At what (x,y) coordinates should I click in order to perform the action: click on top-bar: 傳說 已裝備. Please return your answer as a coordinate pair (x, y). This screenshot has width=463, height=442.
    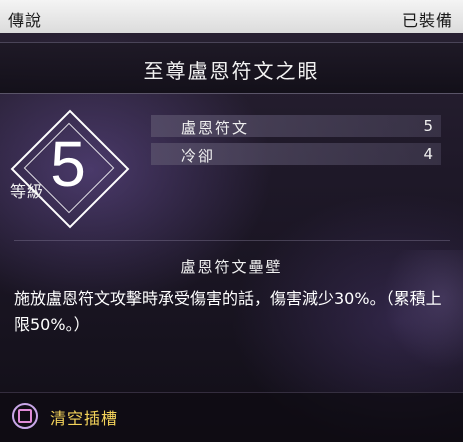
    Looking at the image, I should click on (231, 16).